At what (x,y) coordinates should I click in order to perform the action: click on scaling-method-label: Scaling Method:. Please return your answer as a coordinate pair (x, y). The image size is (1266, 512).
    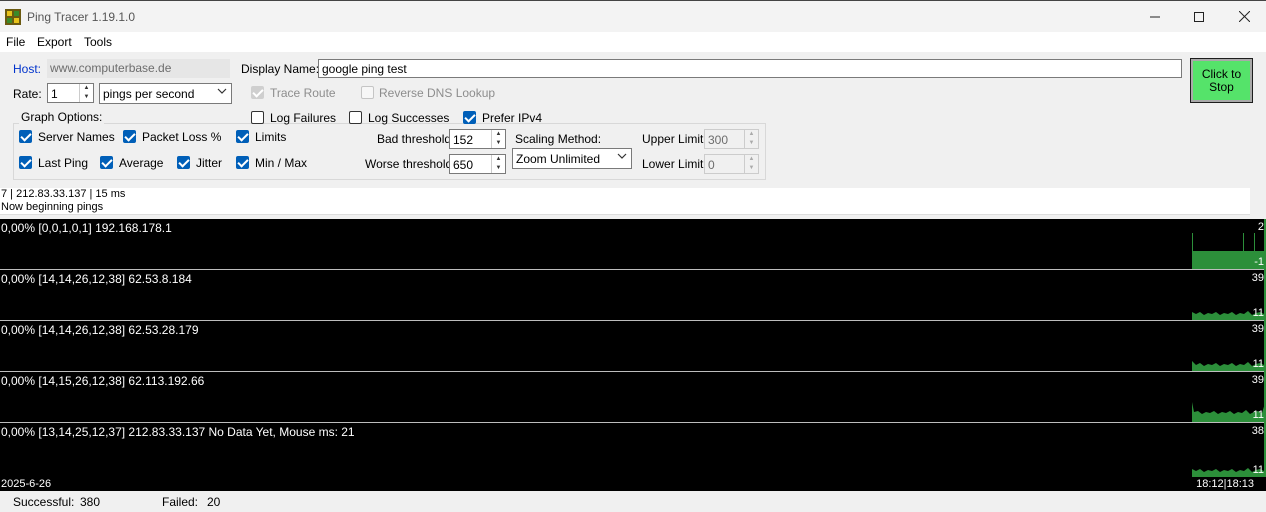
    Looking at the image, I should click on (558, 139).